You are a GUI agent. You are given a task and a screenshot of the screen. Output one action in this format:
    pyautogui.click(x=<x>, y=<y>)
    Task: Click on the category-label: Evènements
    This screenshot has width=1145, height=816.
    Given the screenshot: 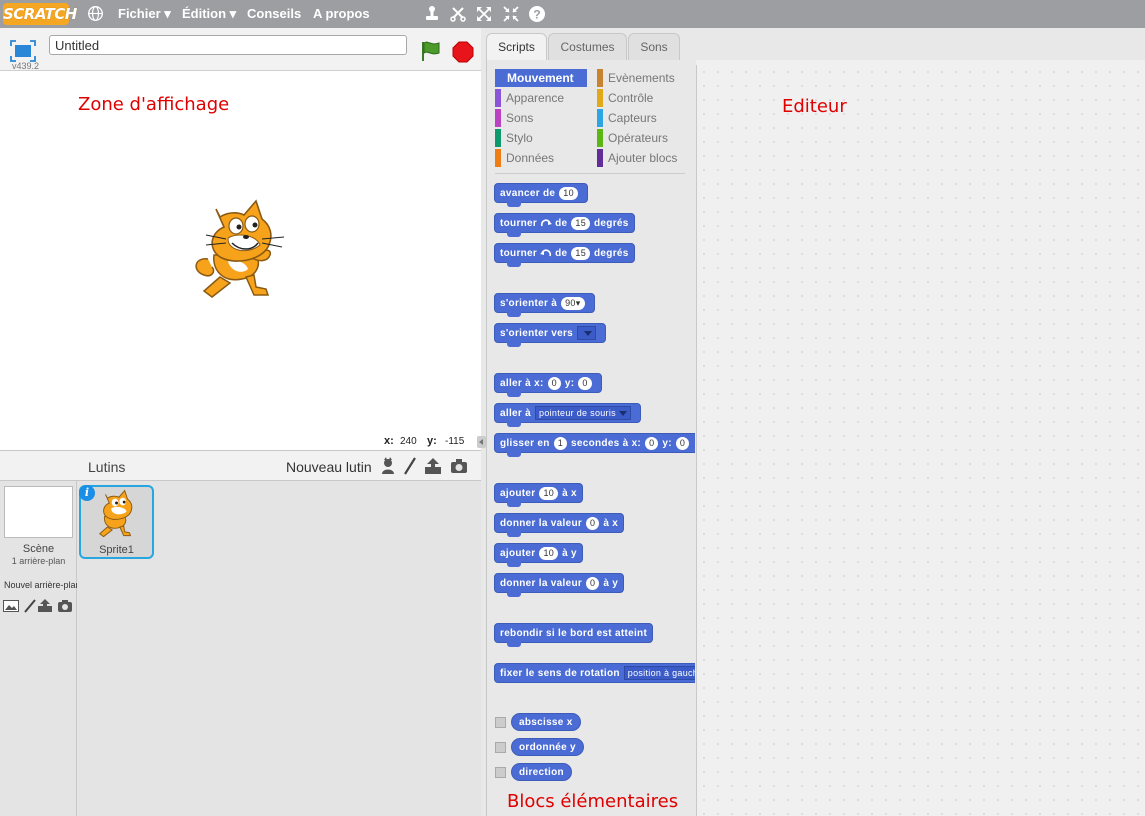 What is the action you would take?
    pyautogui.click(x=641, y=78)
    